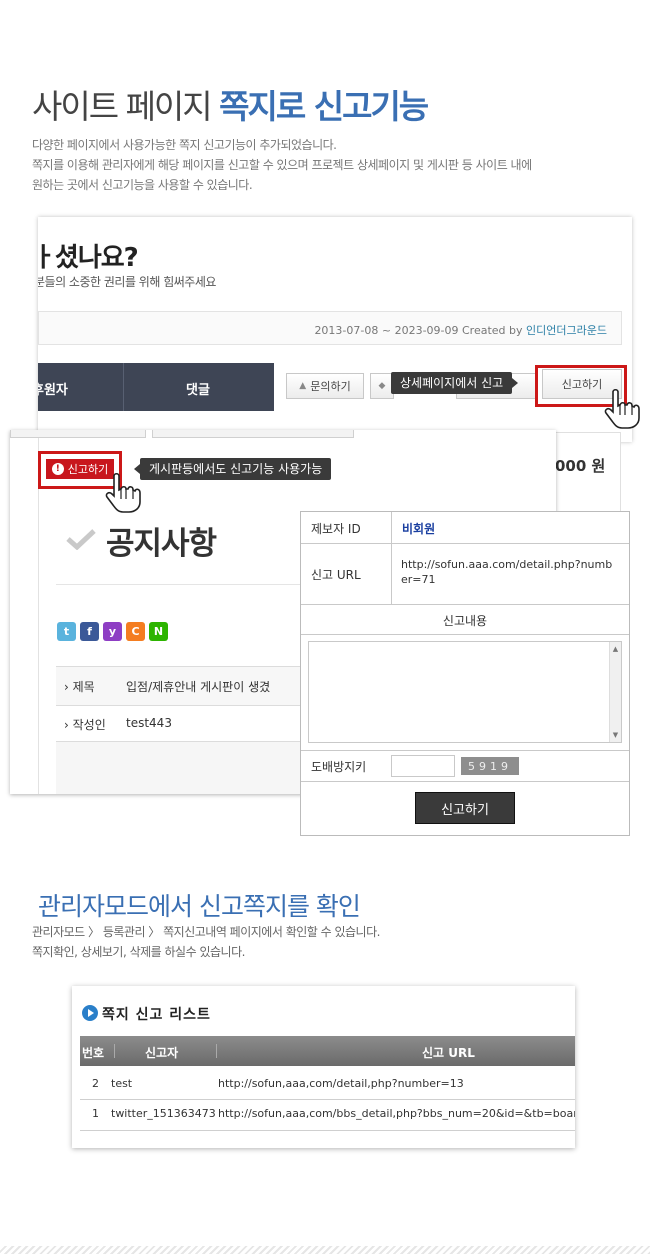 The image size is (650, 1254). I want to click on detail-subtitle: 분들의 소중한 권리를 위해 힘써주세요, so click(127, 282).